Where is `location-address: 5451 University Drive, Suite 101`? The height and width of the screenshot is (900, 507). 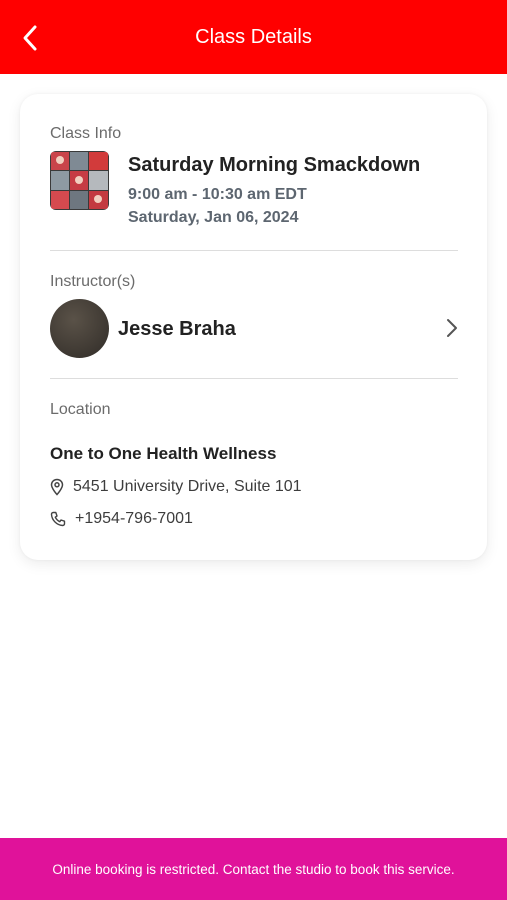
location-address: 5451 University Drive, Suite 101 is located at coordinates (176, 487).